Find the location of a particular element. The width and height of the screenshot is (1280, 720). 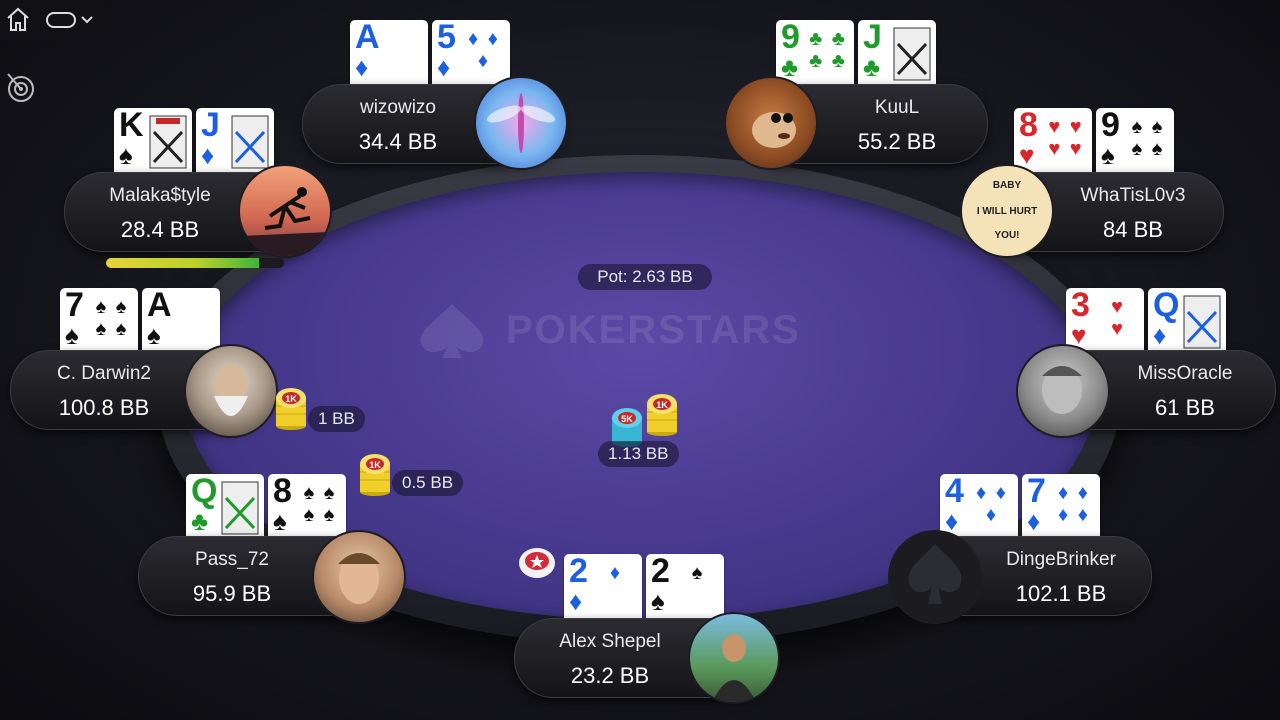

card-9-spades: 9 ♠ ♠ ♠ ♠ ♠ is located at coordinates (1135, 140).